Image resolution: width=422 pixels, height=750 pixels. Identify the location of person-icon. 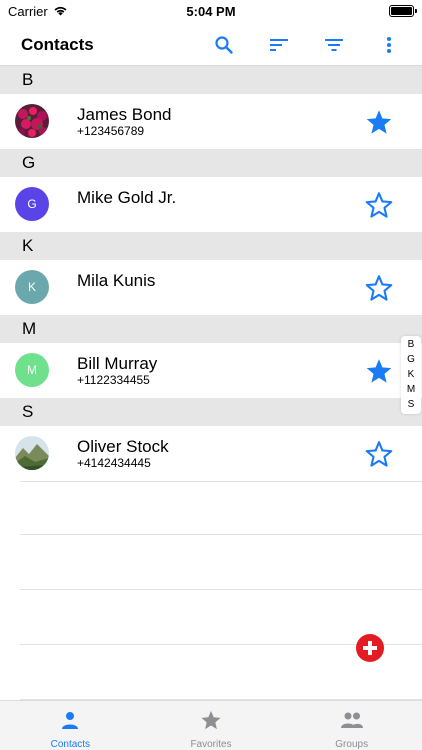
(70, 720).